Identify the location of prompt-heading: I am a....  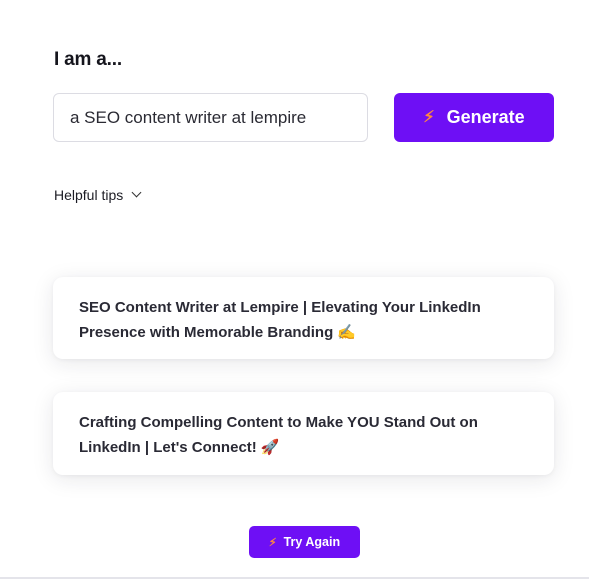
(88, 59).